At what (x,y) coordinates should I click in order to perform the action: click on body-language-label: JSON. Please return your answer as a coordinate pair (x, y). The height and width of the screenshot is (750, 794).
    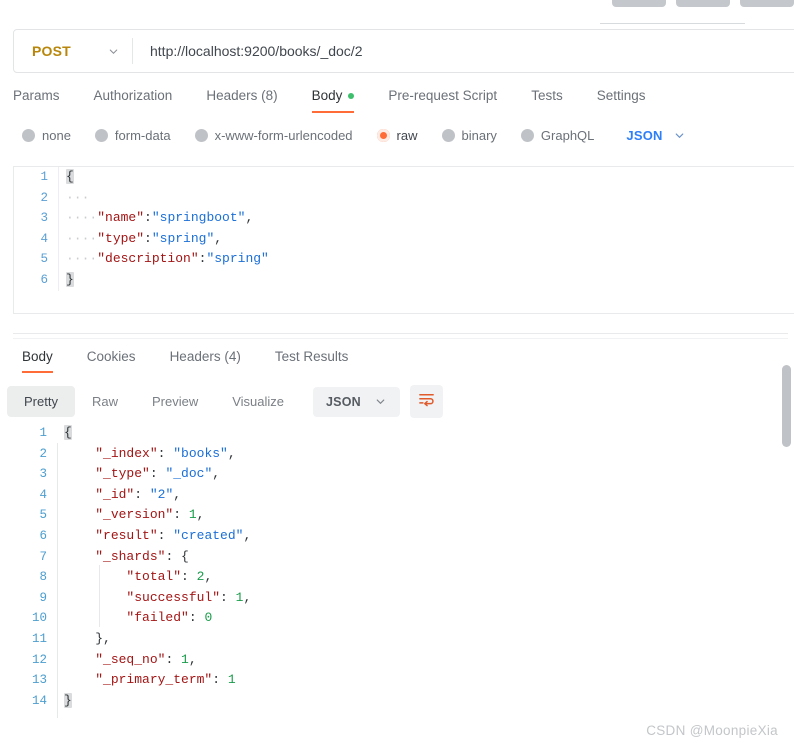
    Looking at the image, I should click on (644, 135).